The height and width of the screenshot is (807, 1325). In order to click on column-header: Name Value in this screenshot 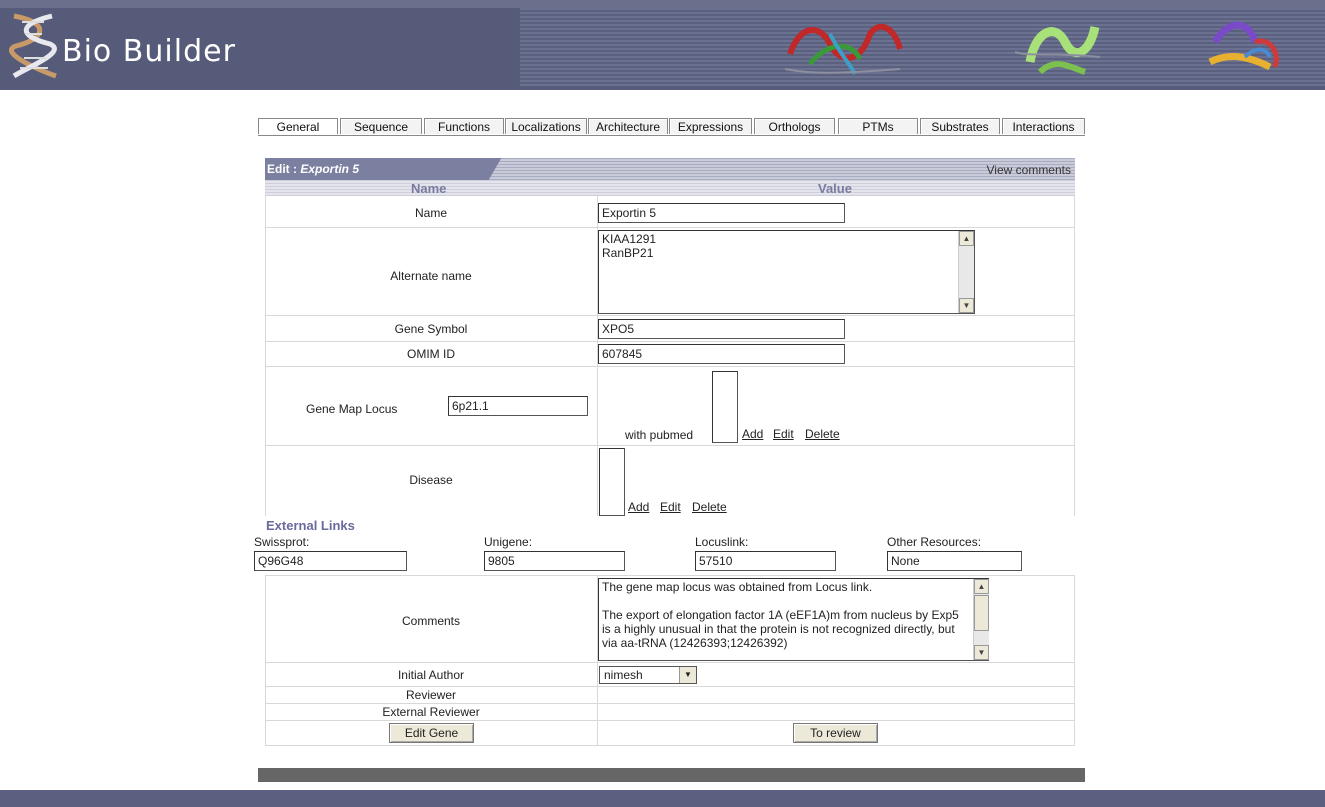, I will do `click(670, 188)`.